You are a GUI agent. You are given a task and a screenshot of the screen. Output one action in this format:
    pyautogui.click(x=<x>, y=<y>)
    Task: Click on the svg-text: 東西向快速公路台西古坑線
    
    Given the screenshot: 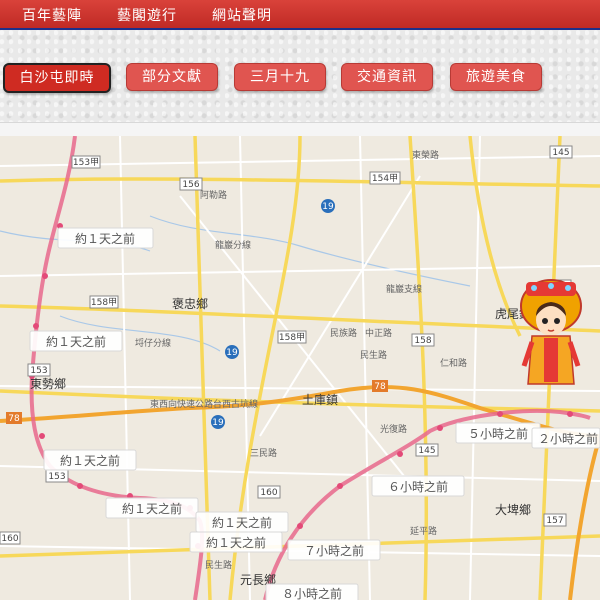 What is the action you would take?
    pyautogui.click(x=204, y=404)
    